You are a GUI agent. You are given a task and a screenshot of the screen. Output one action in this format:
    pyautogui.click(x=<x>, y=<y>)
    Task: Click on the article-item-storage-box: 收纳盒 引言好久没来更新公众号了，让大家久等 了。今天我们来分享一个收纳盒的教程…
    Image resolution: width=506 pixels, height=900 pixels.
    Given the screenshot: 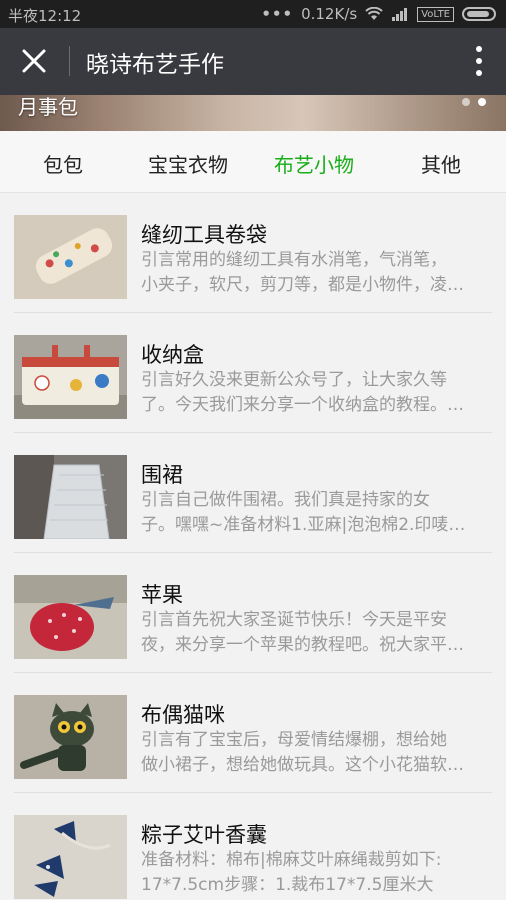 What is the action you would take?
    pyautogui.click(x=253, y=373)
    